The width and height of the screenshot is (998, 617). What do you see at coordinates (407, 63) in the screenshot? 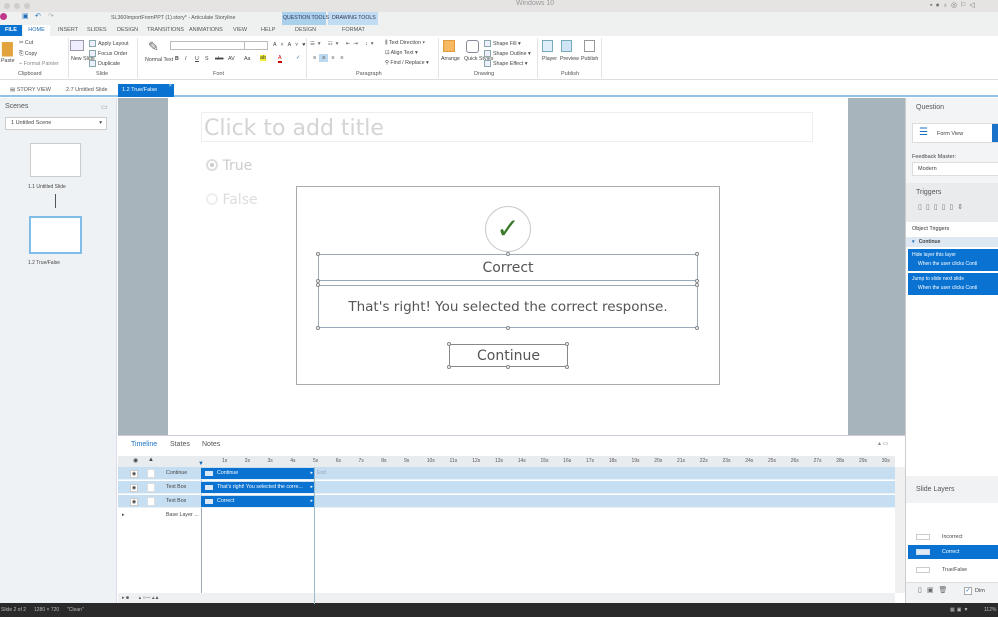
I see `find-replace-button: ⚲ Find / Replace ▾` at bounding box center [407, 63].